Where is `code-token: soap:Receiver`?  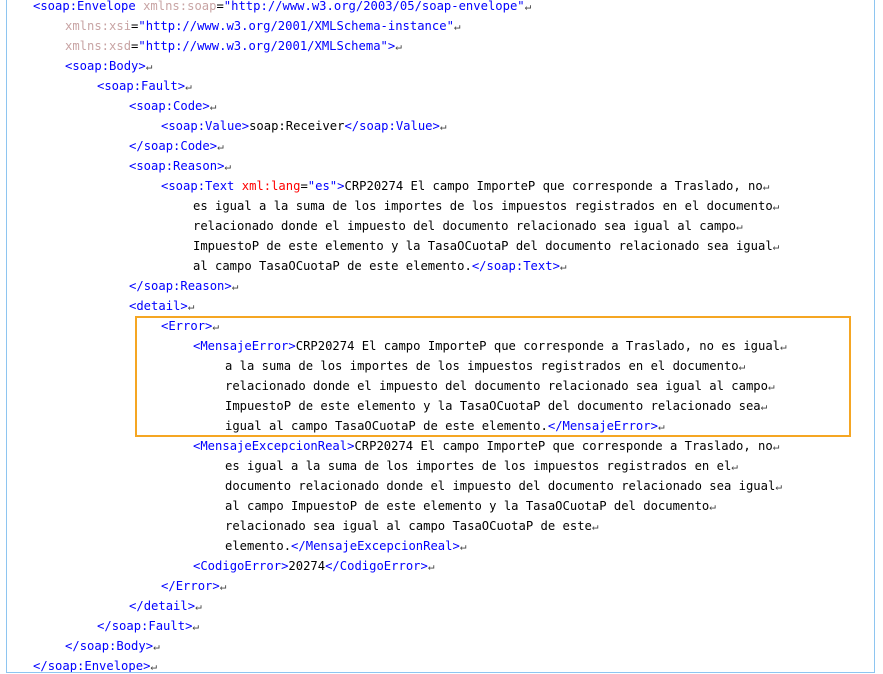 code-token: soap:Receiver is located at coordinates (297, 126).